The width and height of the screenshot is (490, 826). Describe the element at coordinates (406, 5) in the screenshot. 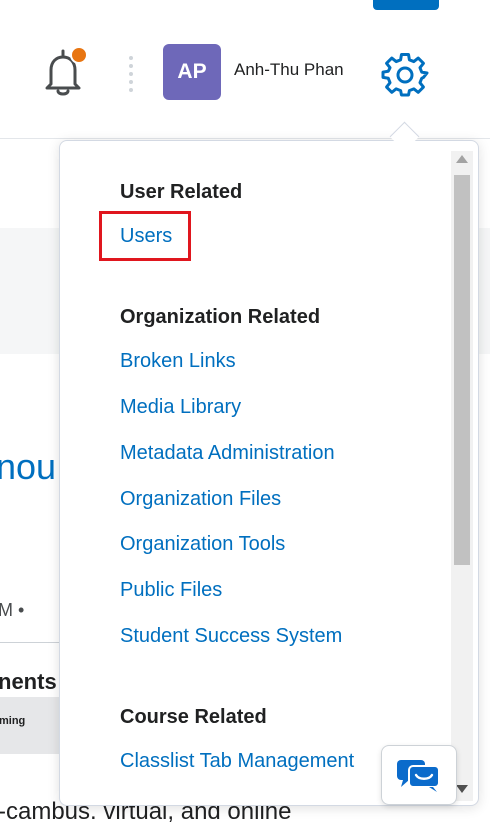

I see `active-tab-indicator` at that location.